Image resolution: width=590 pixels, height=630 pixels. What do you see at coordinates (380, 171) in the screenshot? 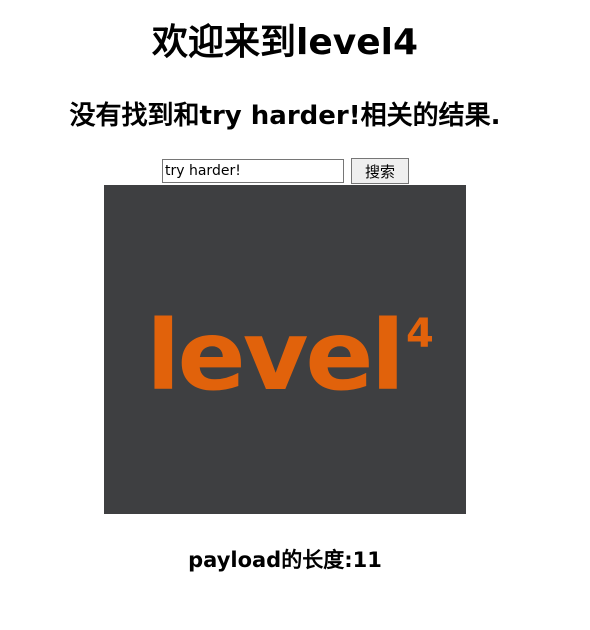
I see `search-button: 搜索` at bounding box center [380, 171].